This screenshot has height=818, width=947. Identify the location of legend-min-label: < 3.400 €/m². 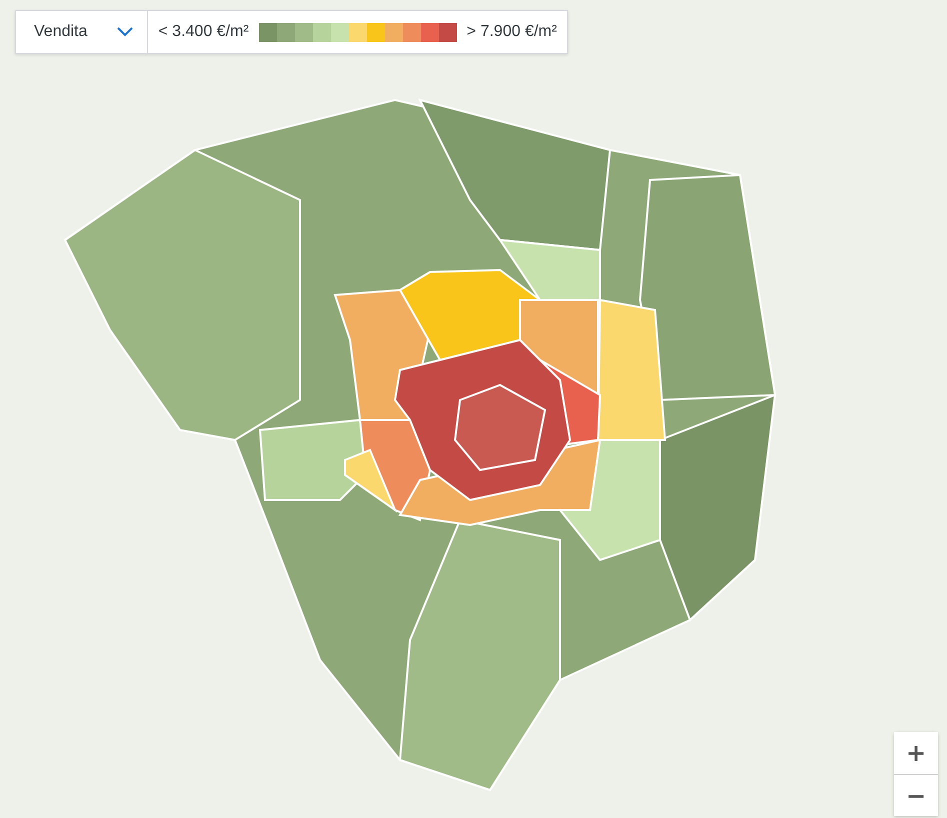
(203, 32).